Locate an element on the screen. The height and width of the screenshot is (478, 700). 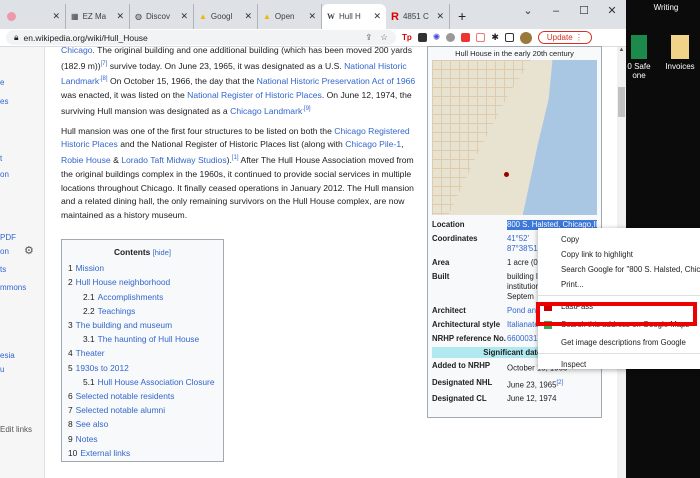
sidebar-link: PDF is located at coordinates (8, 237).